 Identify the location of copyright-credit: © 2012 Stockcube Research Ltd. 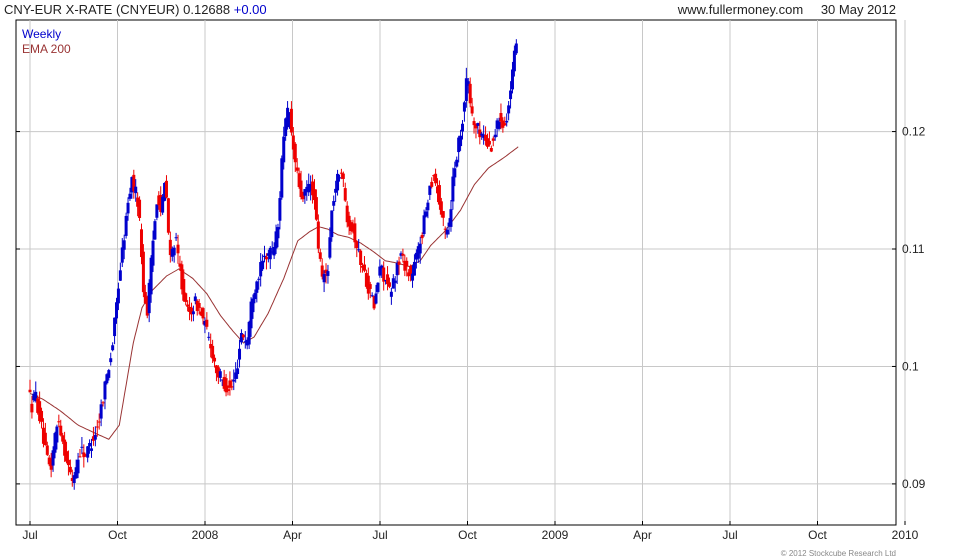
(838, 553).